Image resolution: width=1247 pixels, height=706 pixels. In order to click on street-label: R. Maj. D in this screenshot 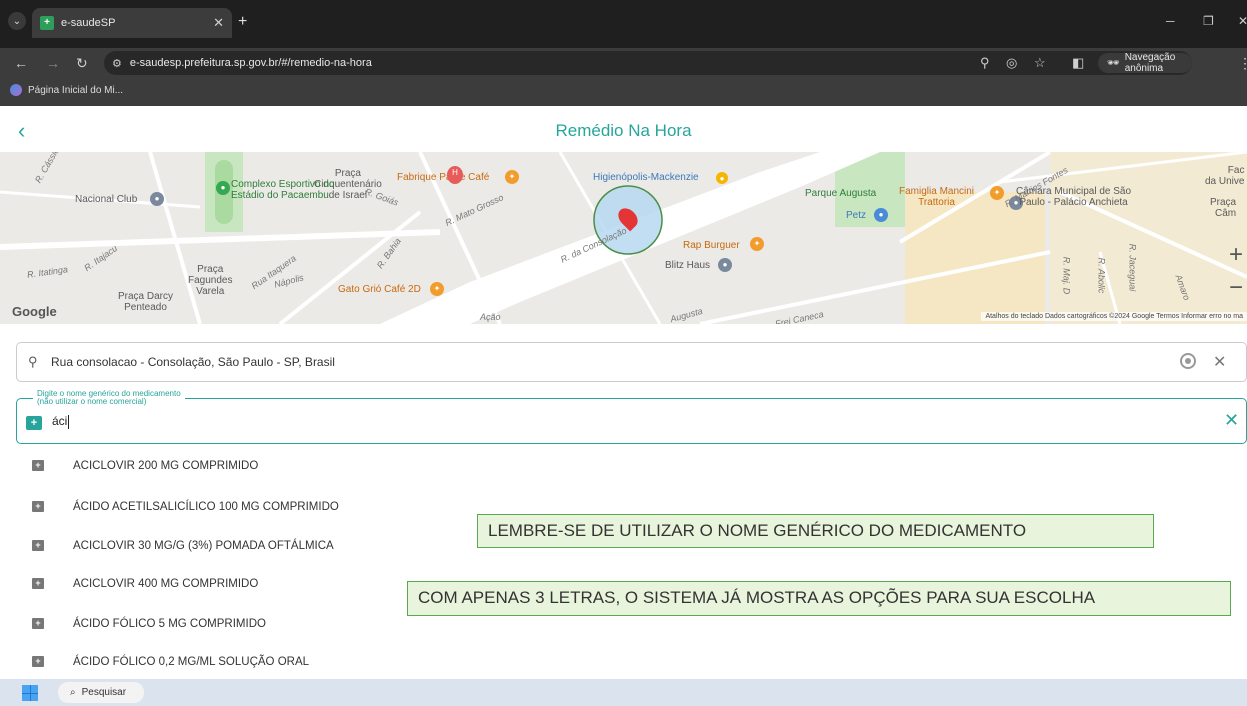, I will do `click(1066, 275)`.